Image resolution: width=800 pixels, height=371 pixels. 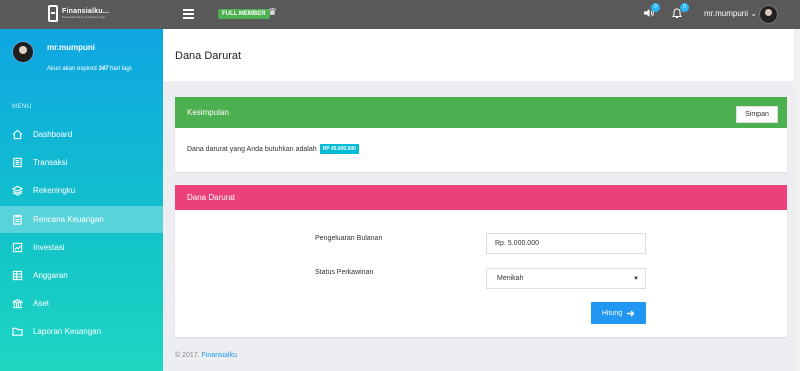 I want to click on sidebar-item-laporan-keuangan: Laporan Keuangan, so click(x=81, y=331).